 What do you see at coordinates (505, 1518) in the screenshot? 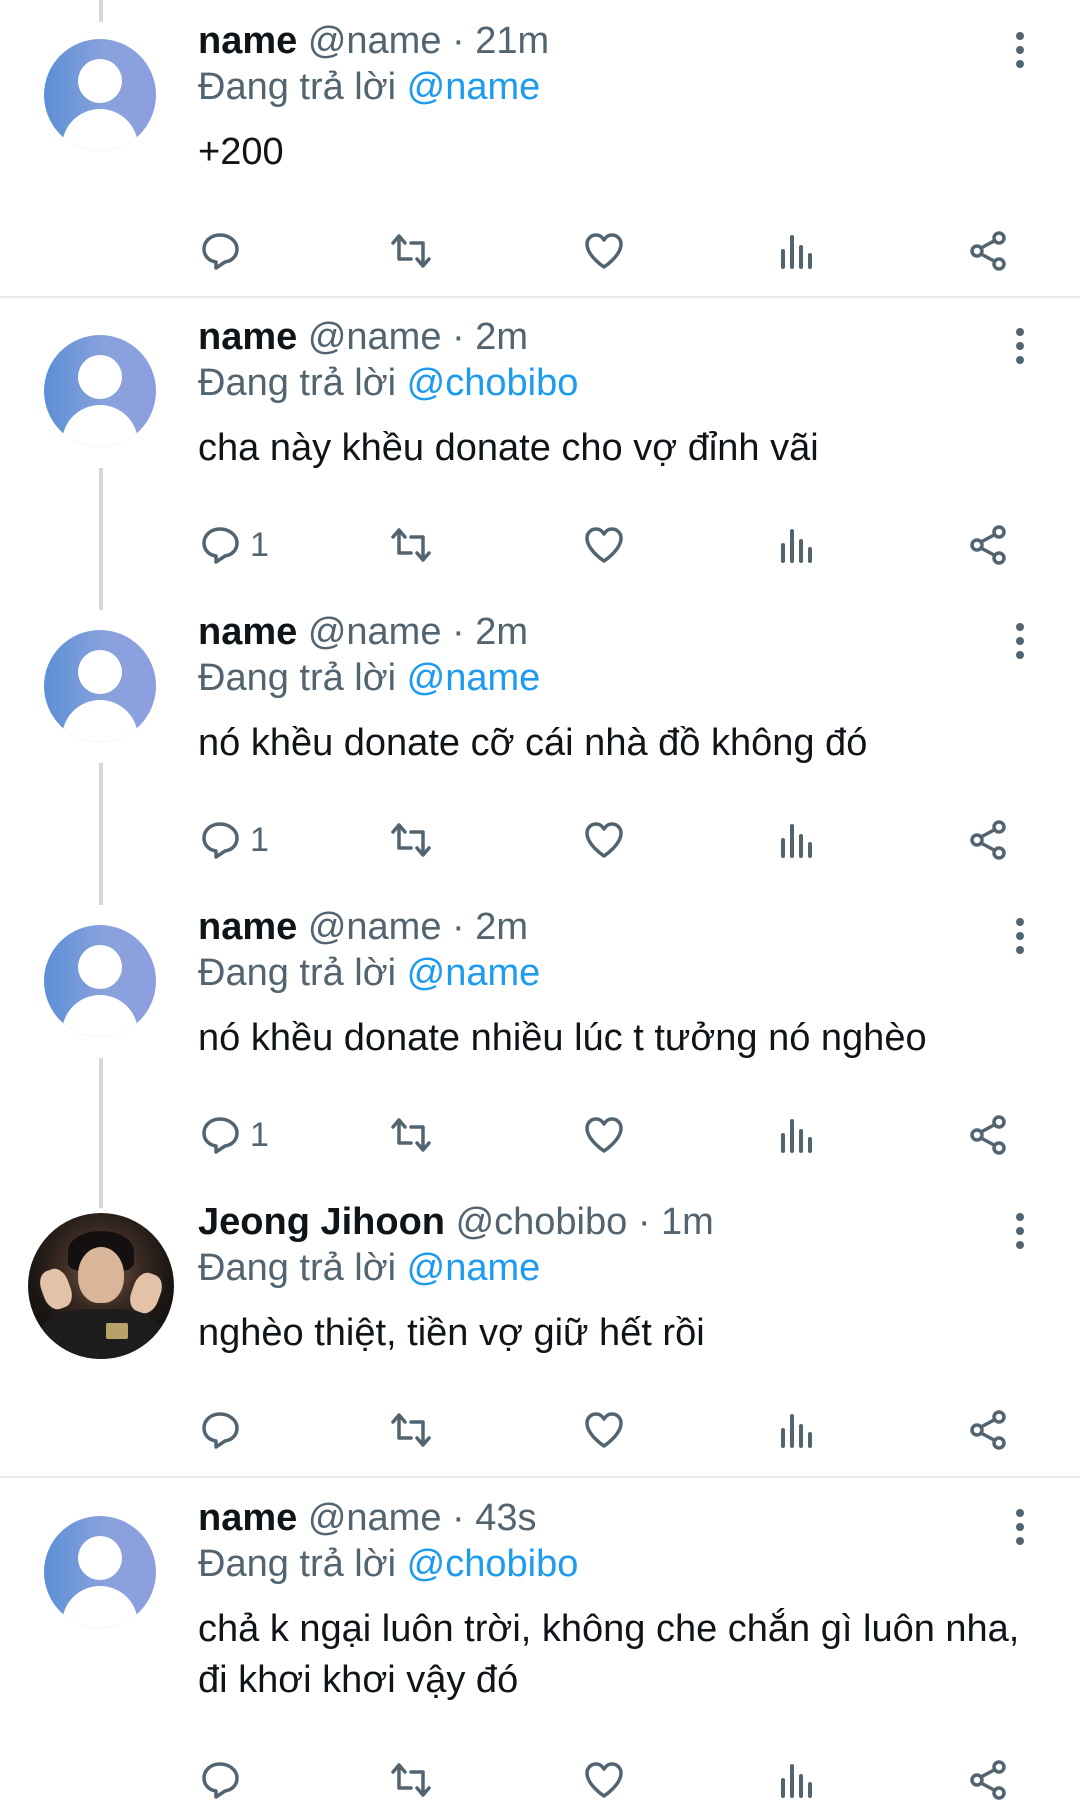
I see `timestamp: 43s` at bounding box center [505, 1518].